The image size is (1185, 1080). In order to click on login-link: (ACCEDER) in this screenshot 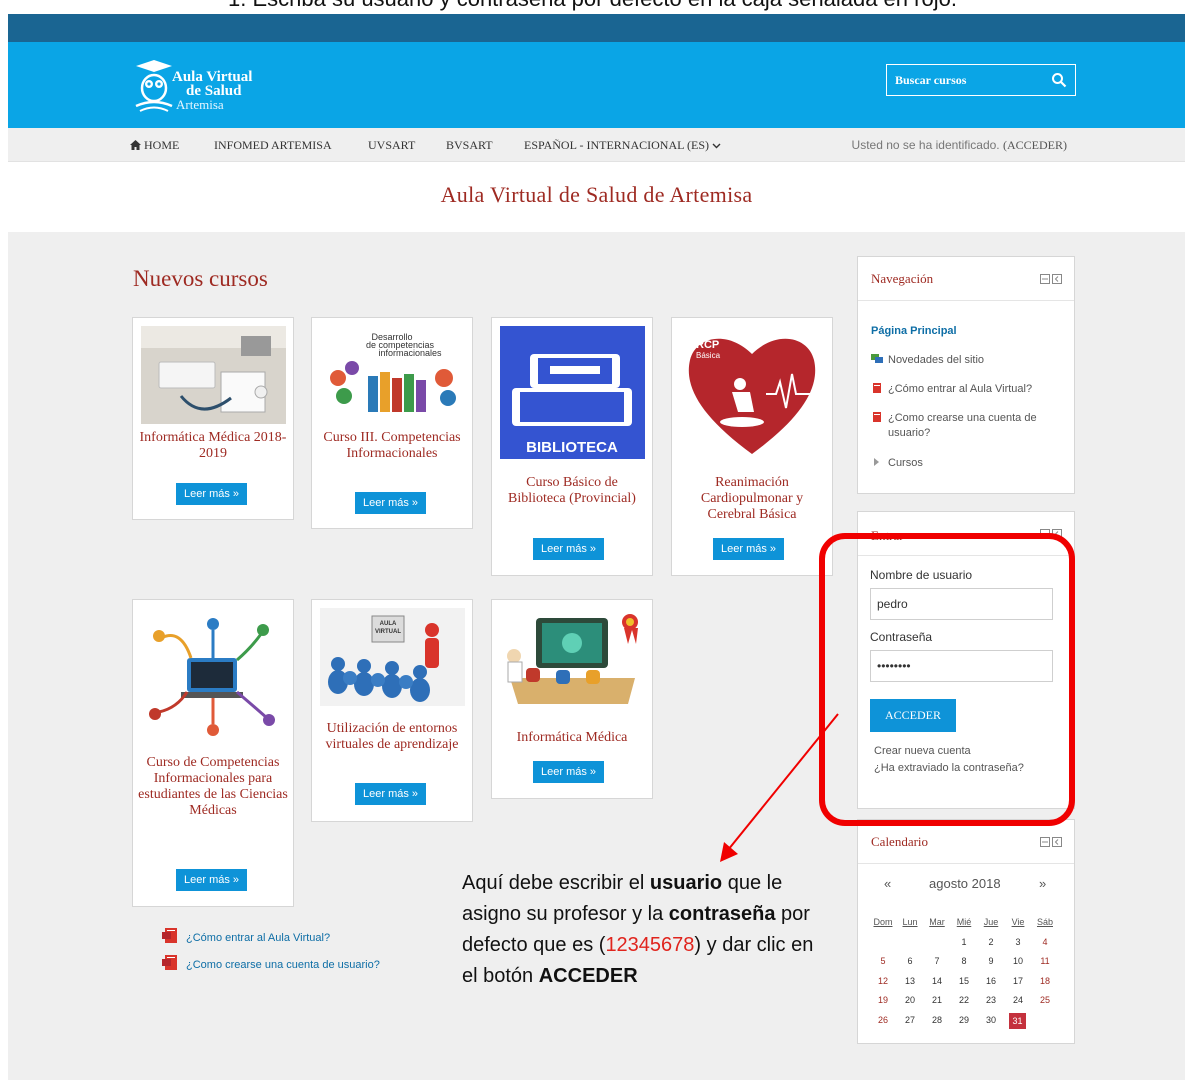, I will do `click(1035, 145)`.